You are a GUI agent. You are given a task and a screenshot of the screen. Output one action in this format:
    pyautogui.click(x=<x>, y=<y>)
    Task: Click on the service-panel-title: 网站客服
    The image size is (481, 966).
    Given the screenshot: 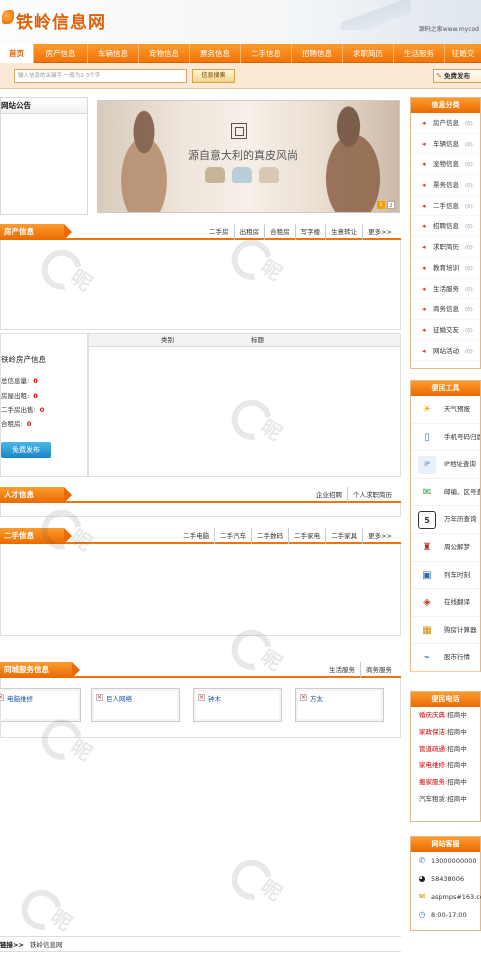 What is the action you would take?
    pyautogui.click(x=445, y=844)
    